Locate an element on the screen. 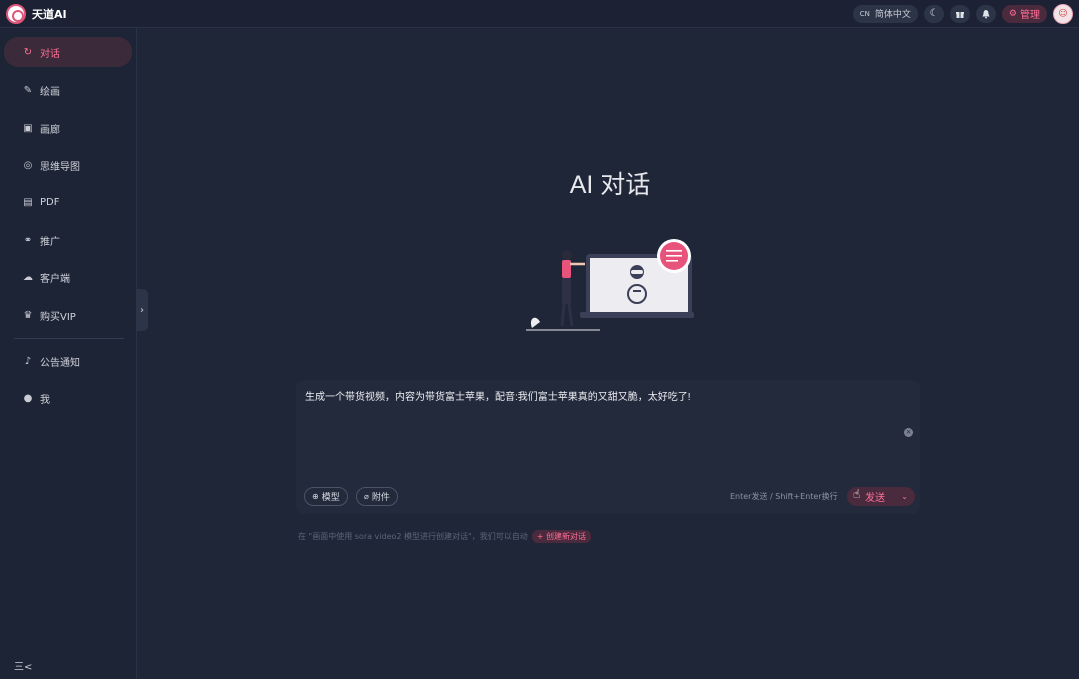 This screenshot has height=679, width=1079. top-bar: 天道AI CN 简体中文 ☾ ⚙ 管理 ☺ is located at coordinates (539, 14).